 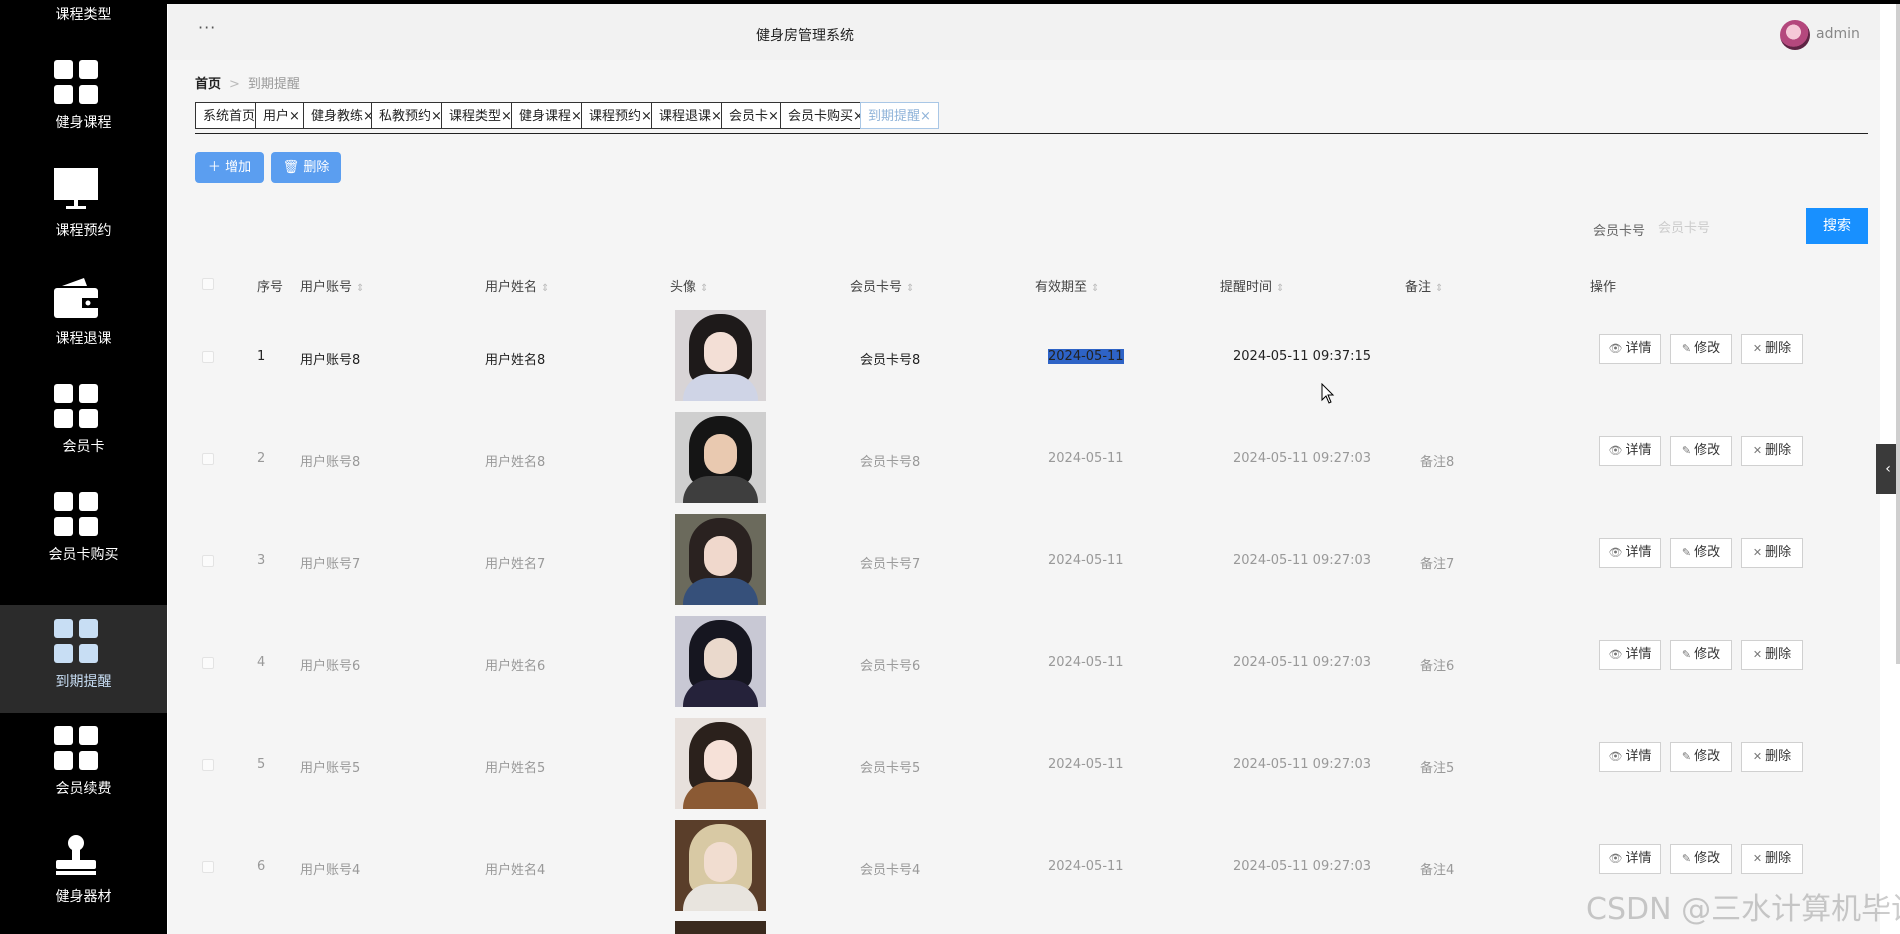 I want to click on delete-button: 🗑 删除, so click(x=306, y=167).